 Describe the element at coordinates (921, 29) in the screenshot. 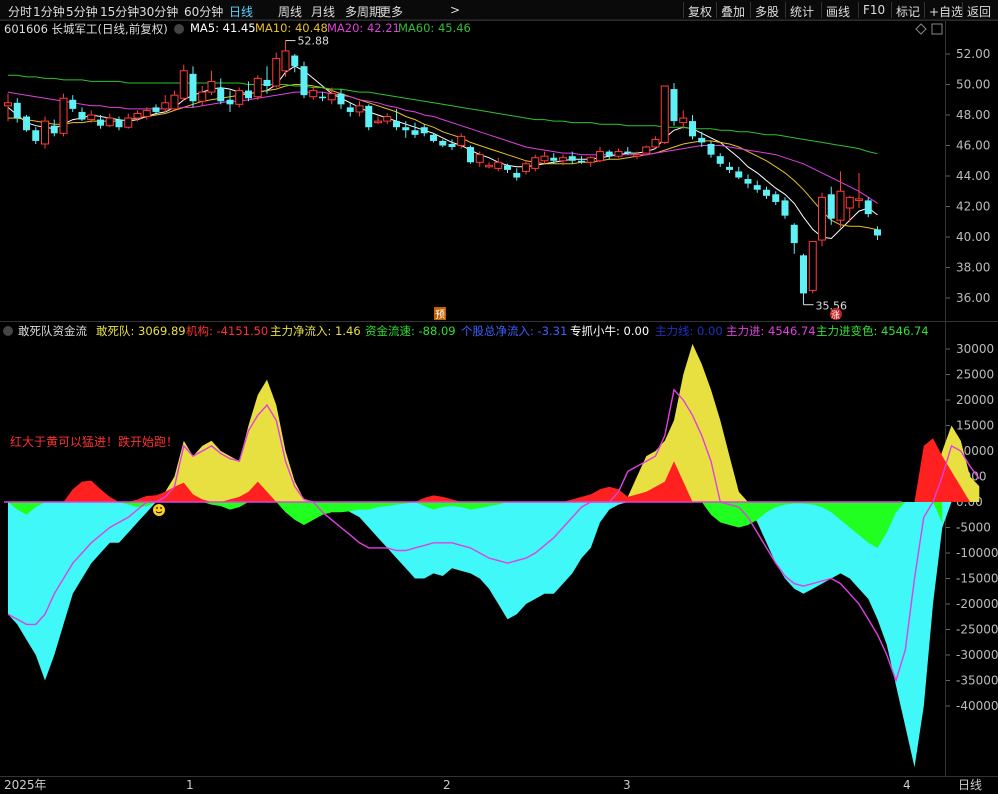

I see `diamond-icon` at that location.